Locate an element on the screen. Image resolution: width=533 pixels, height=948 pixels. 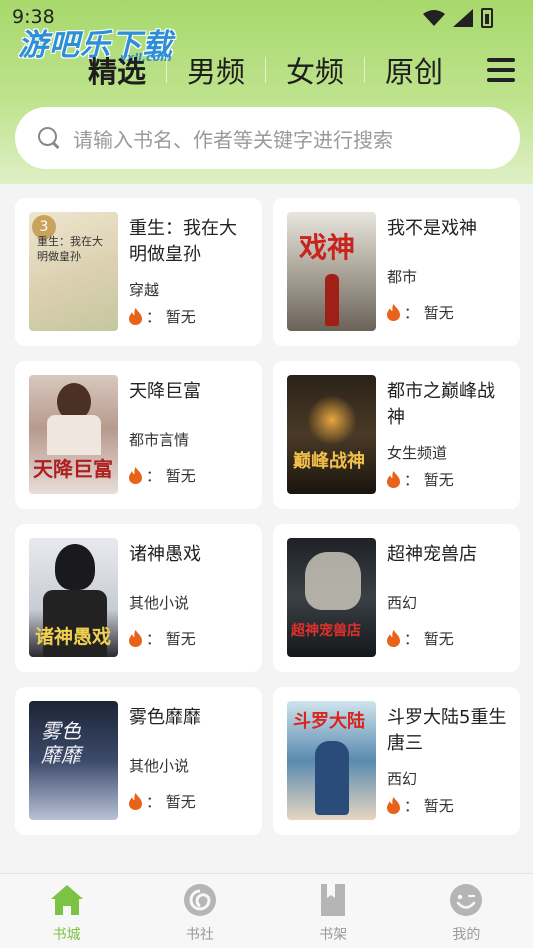
book-title: 诸神愚戏 is located at coordinates (165, 554).